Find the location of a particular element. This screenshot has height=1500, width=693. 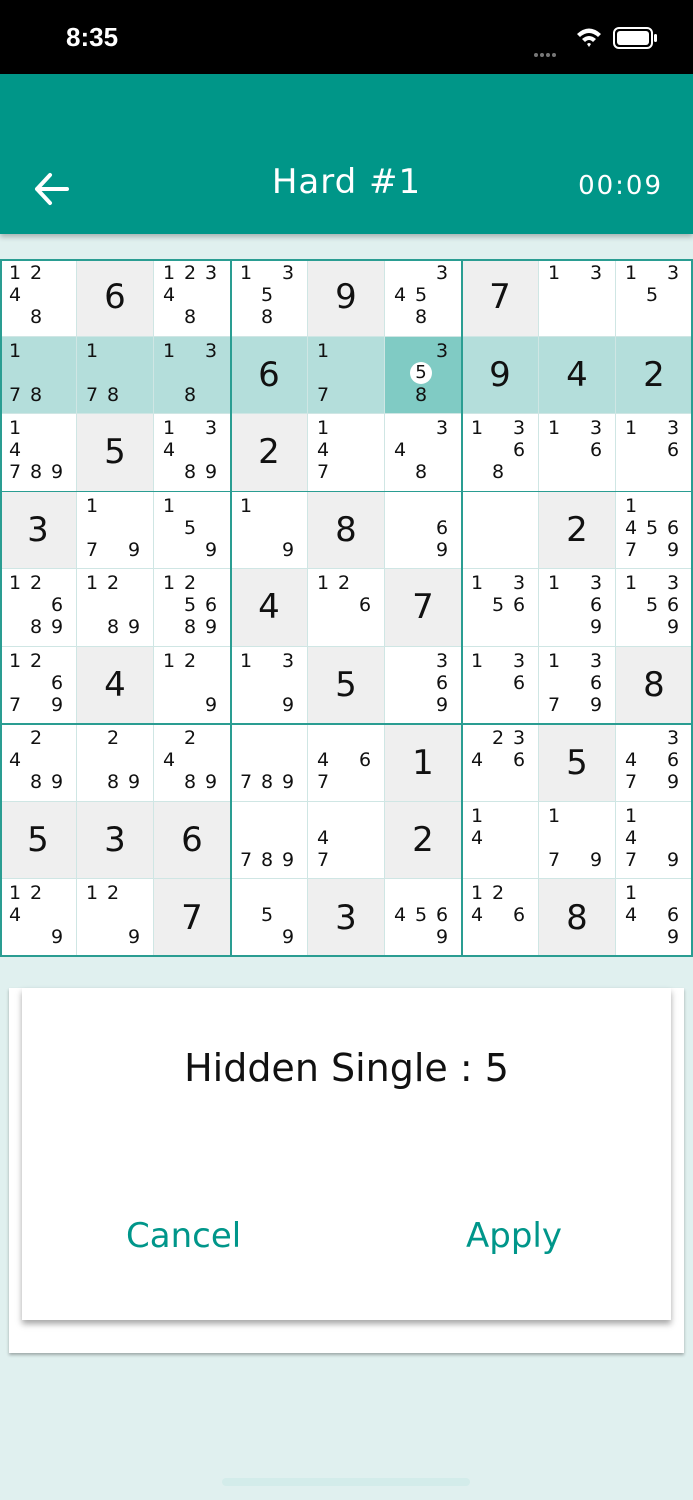

cell-r2-c6: 358 is located at coordinates (423, 375).